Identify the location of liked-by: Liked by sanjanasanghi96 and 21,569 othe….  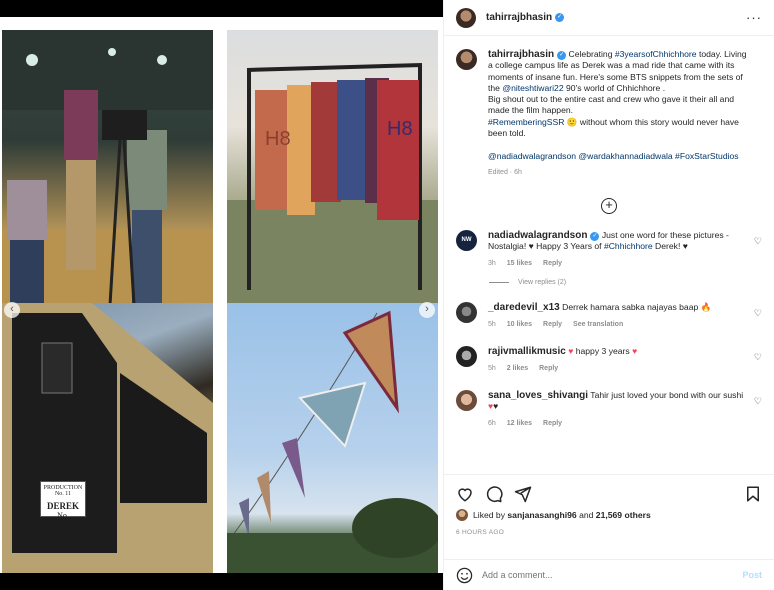
(609, 515).